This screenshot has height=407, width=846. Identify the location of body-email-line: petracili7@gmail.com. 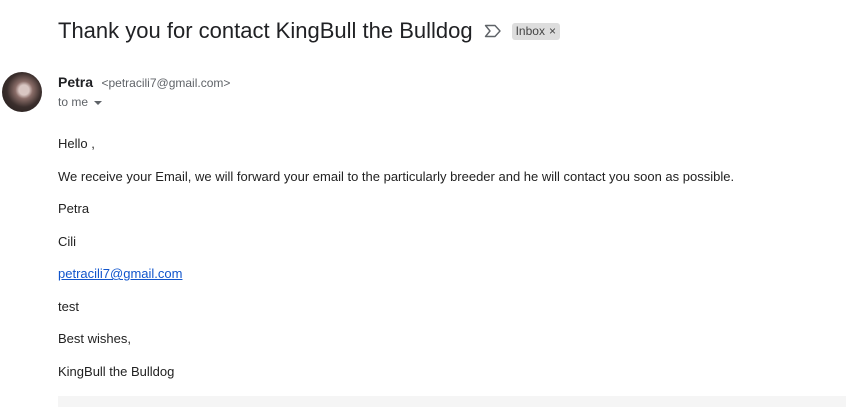
(396, 281).